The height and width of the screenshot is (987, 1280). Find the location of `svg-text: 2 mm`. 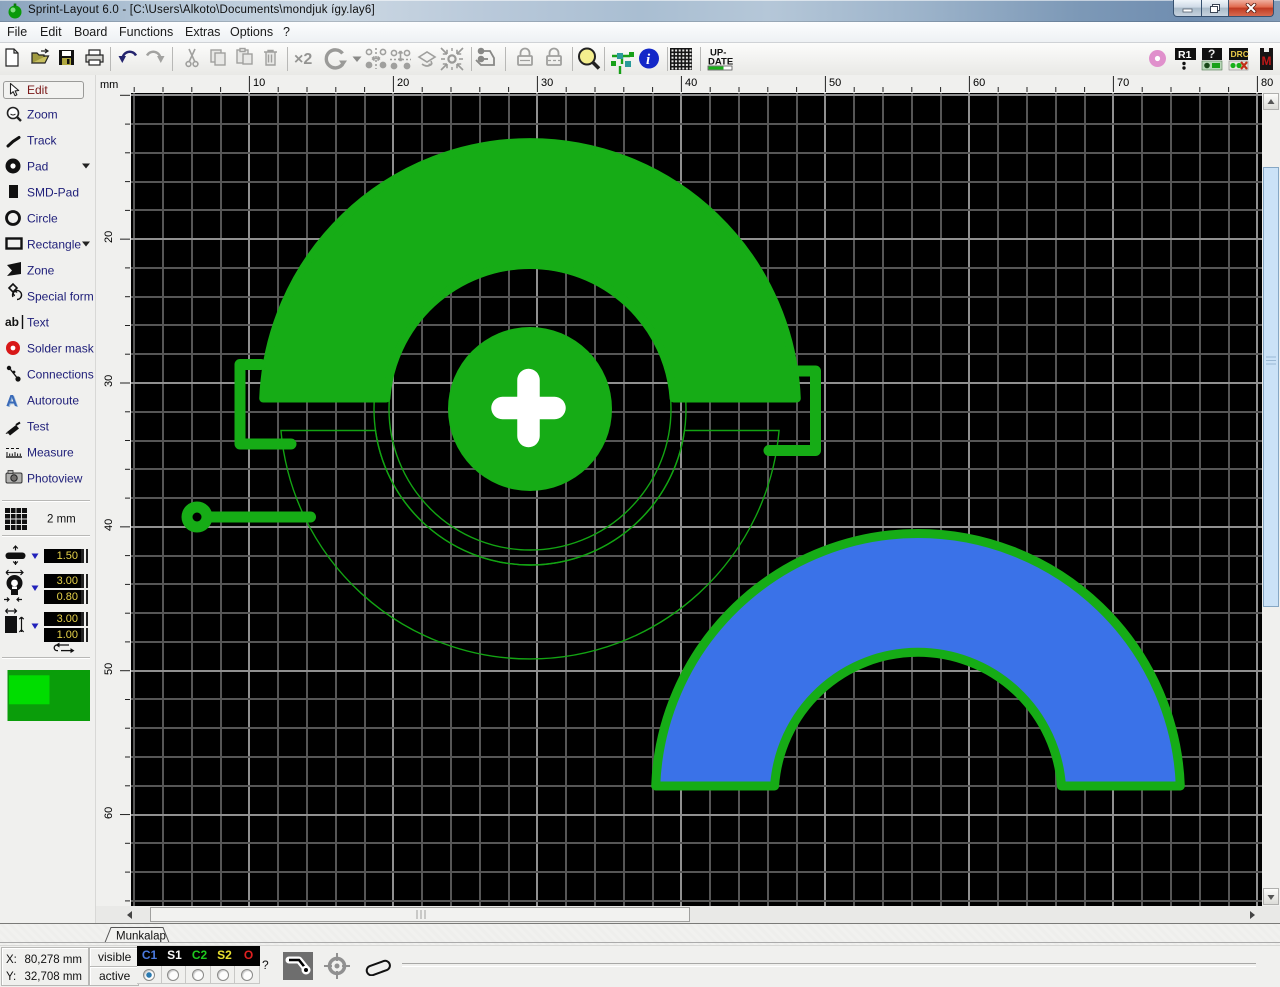

svg-text: 2 mm is located at coordinates (61, 520).